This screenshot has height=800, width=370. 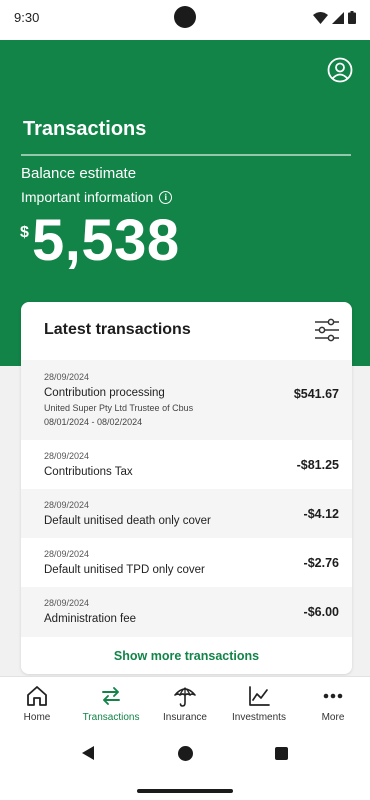 I want to click on umbrella-icon, so click(x=185, y=697).